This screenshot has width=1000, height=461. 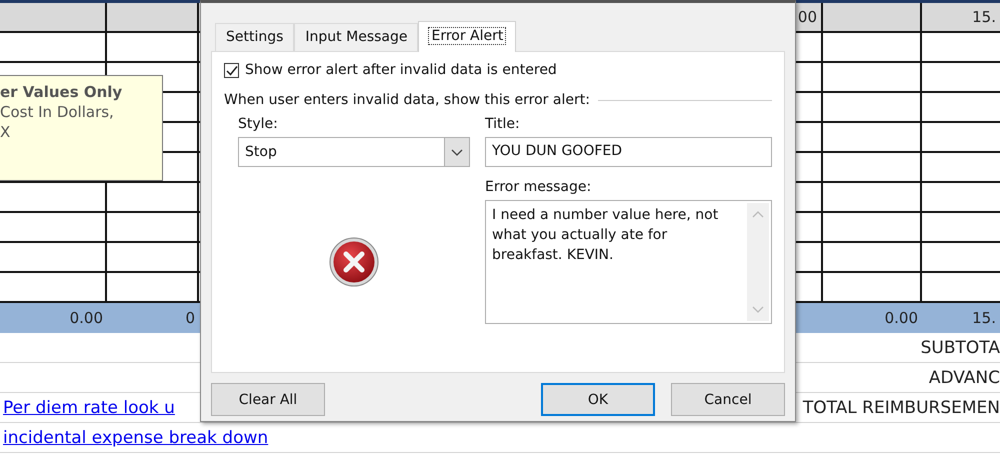 I want to click on tab: Error Alert, so click(x=467, y=36).